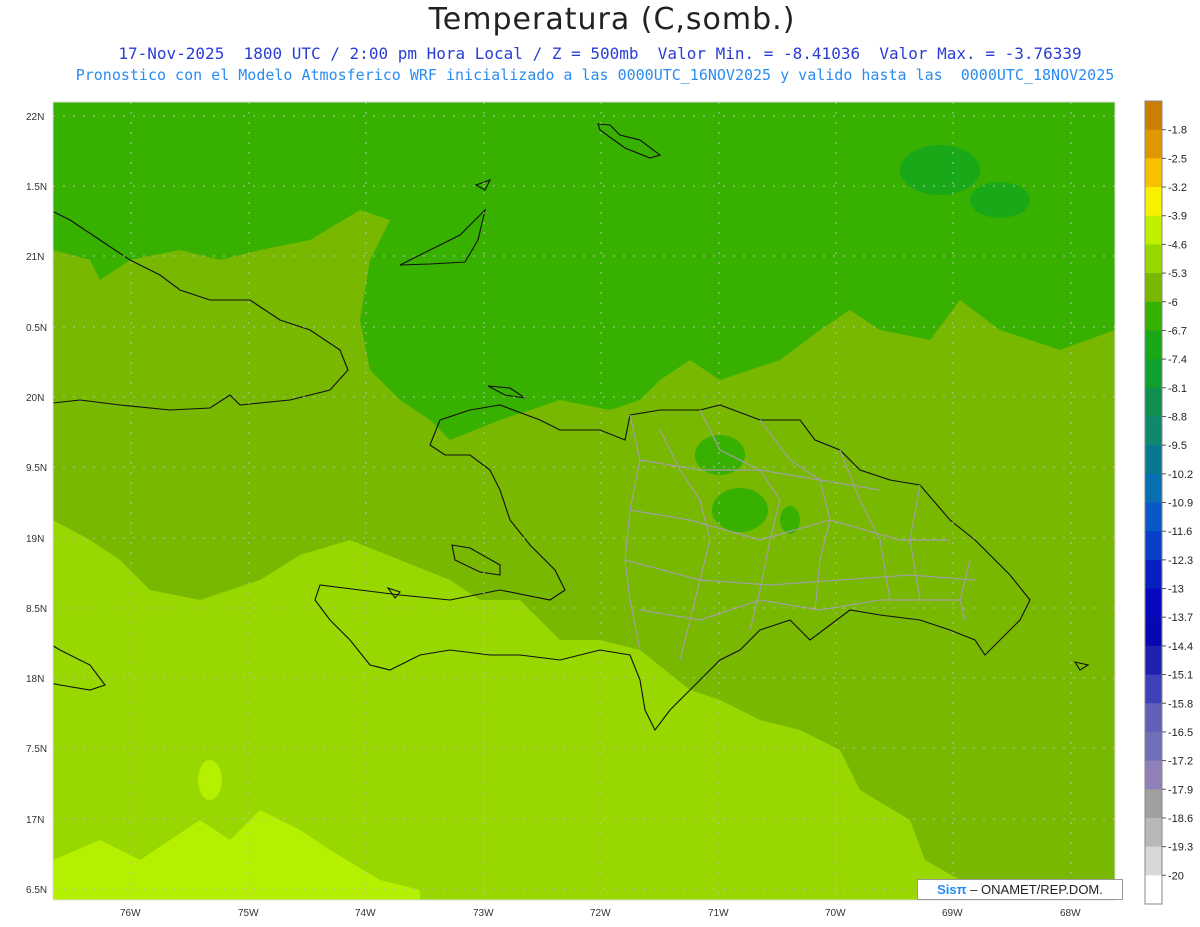  Describe the element at coordinates (36, 890) in the screenshot. I see `lat-label: 6.5N` at that location.